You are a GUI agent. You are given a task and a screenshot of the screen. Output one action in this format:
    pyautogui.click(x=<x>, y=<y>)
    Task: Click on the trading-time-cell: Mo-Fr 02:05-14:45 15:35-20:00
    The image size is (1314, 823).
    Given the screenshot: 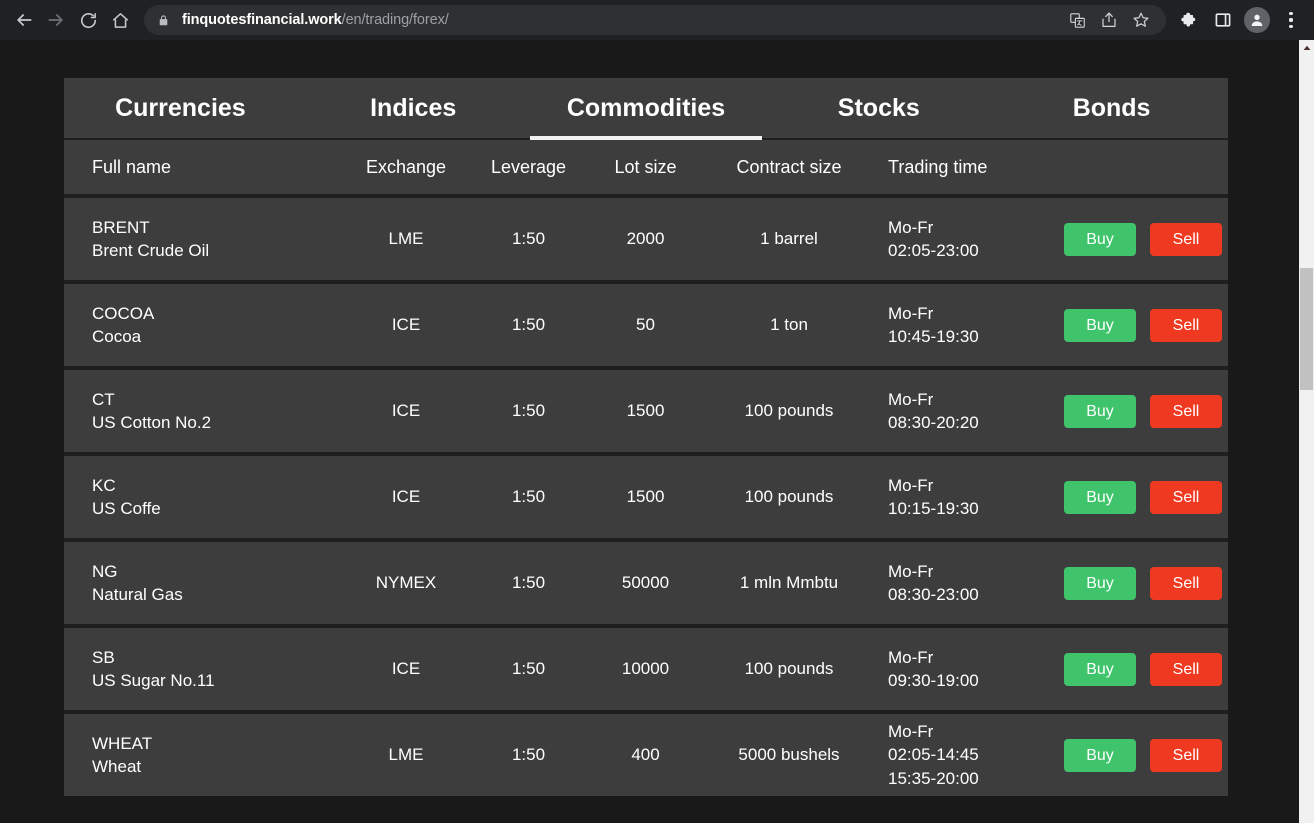 What is the action you would take?
    pyautogui.click(x=964, y=755)
    